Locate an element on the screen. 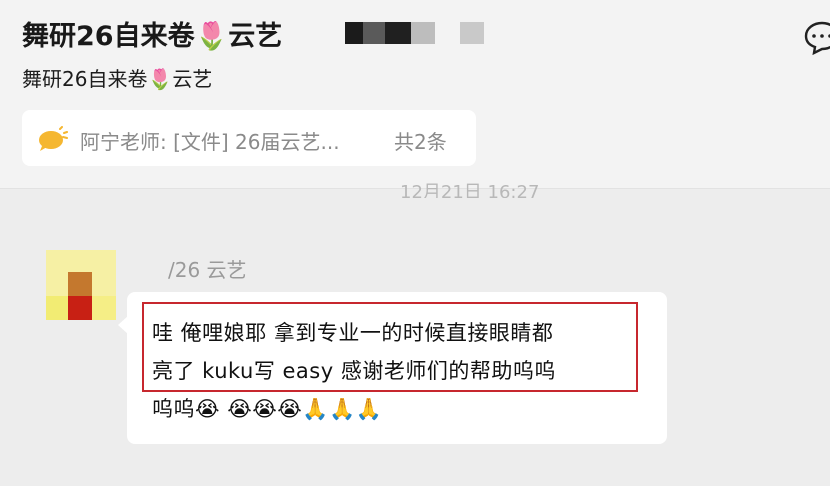 The image size is (830, 486). more-icon is located at coordinates (815, 38).